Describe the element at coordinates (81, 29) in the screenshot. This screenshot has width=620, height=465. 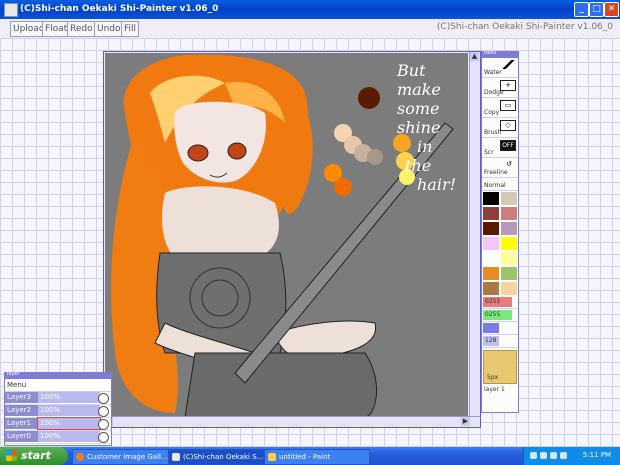
I see `redo-button: Redo` at that location.